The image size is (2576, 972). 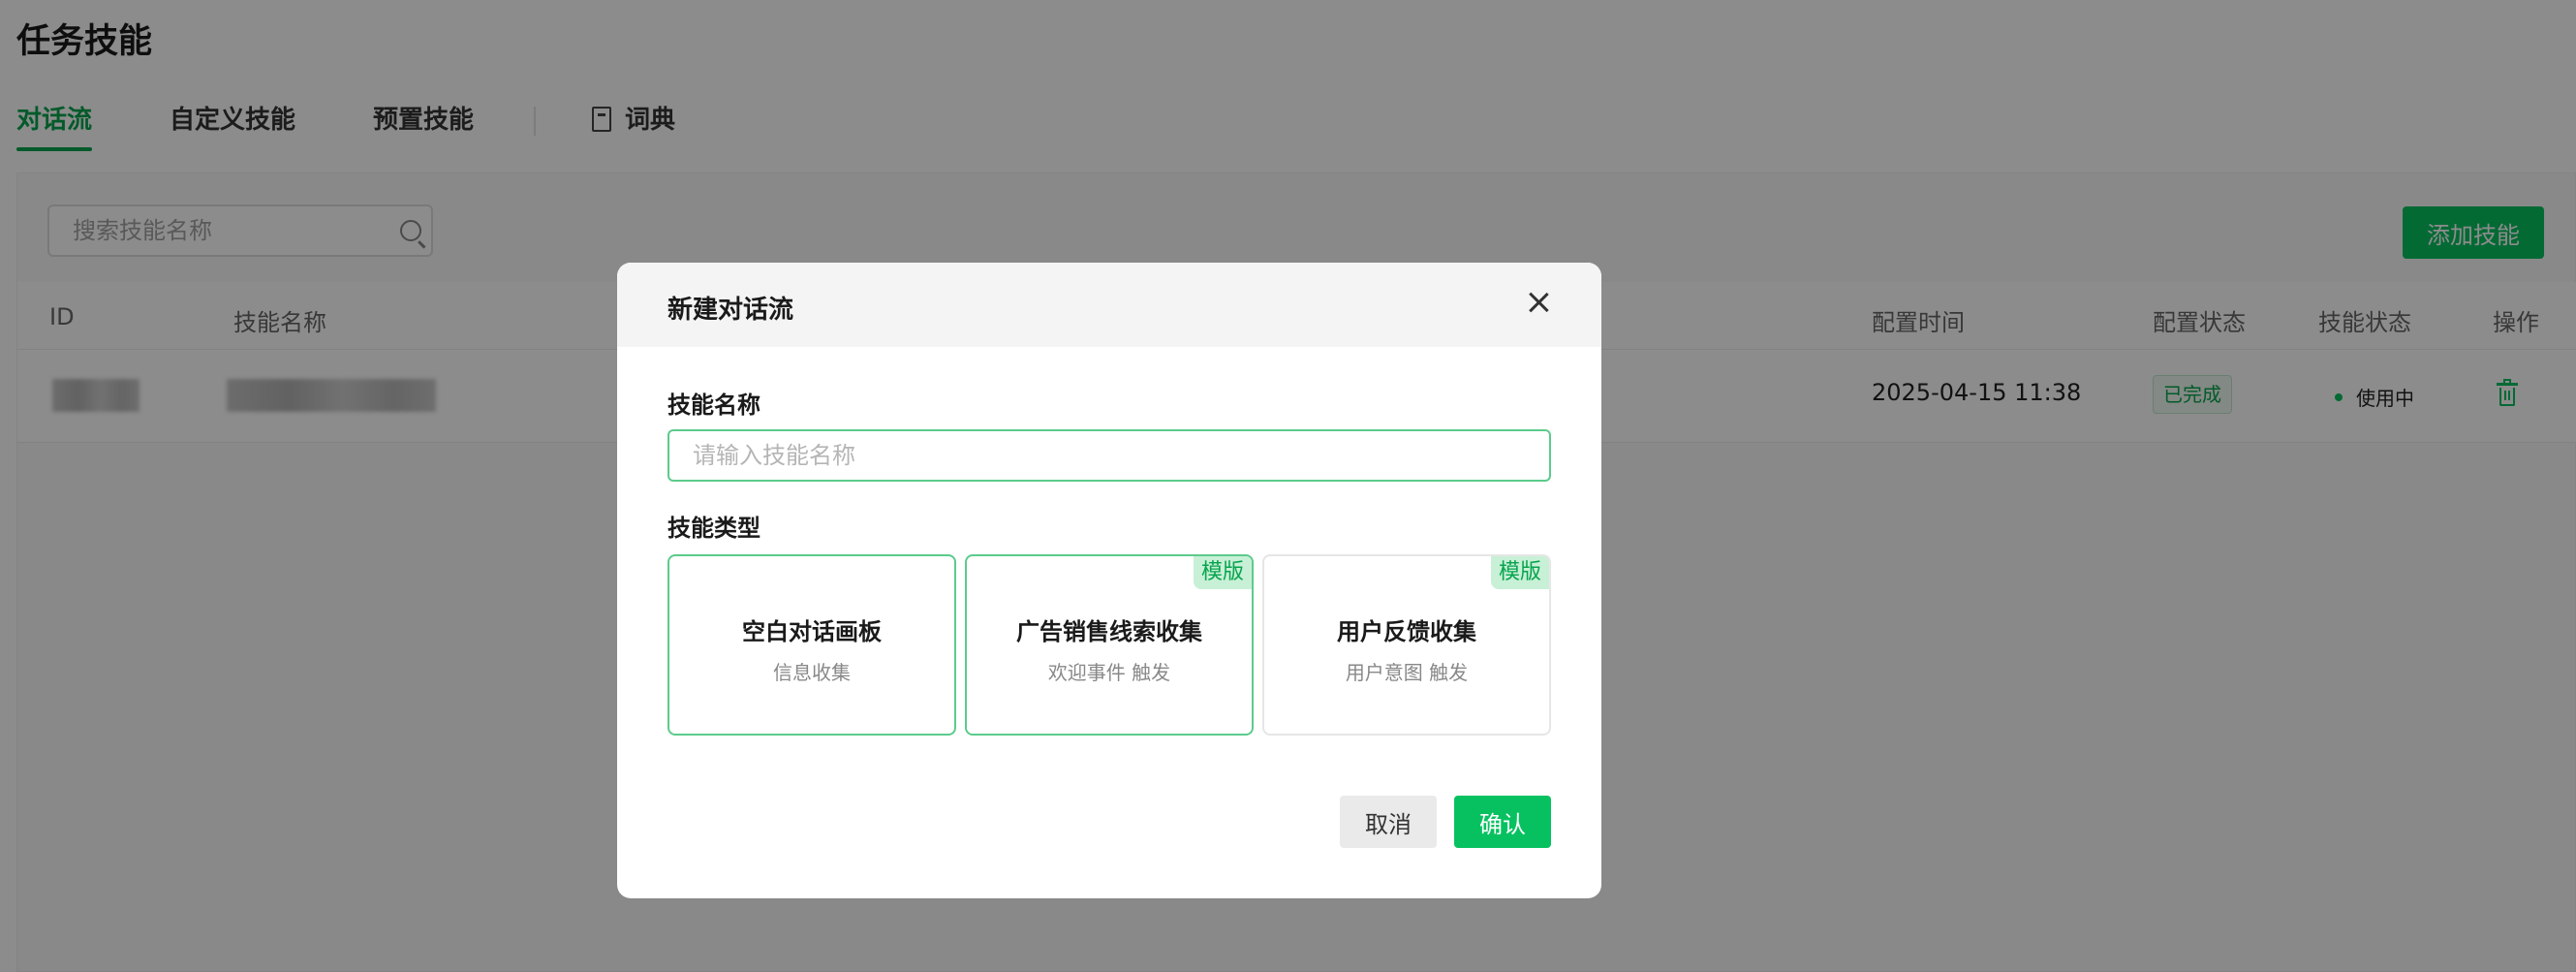 What do you see at coordinates (812, 672) in the screenshot?
I see `type-card-subtitle: 信息收集` at bounding box center [812, 672].